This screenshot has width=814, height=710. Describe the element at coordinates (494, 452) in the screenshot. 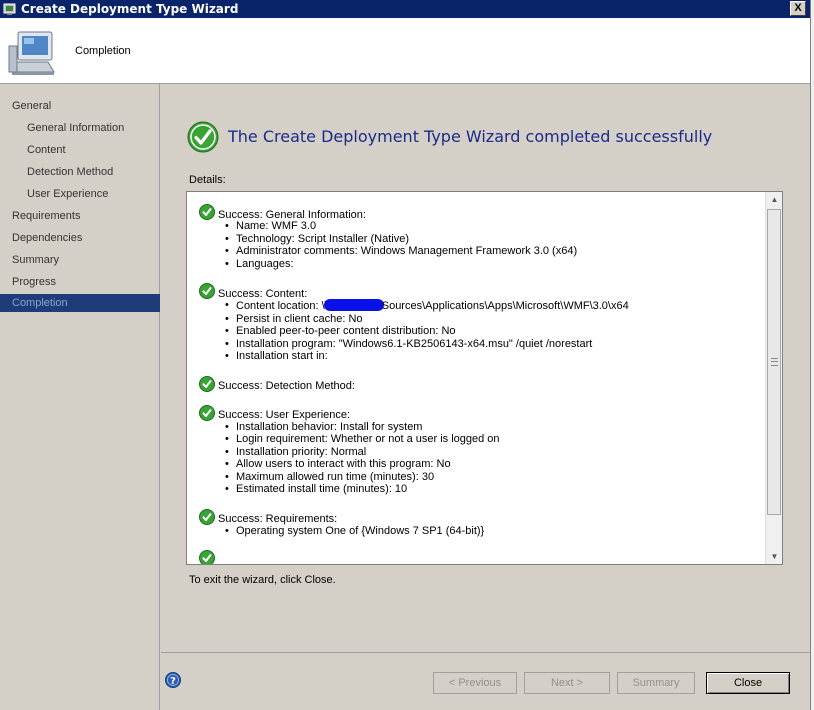

I see `list-item: Installation priority: Normal` at that location.